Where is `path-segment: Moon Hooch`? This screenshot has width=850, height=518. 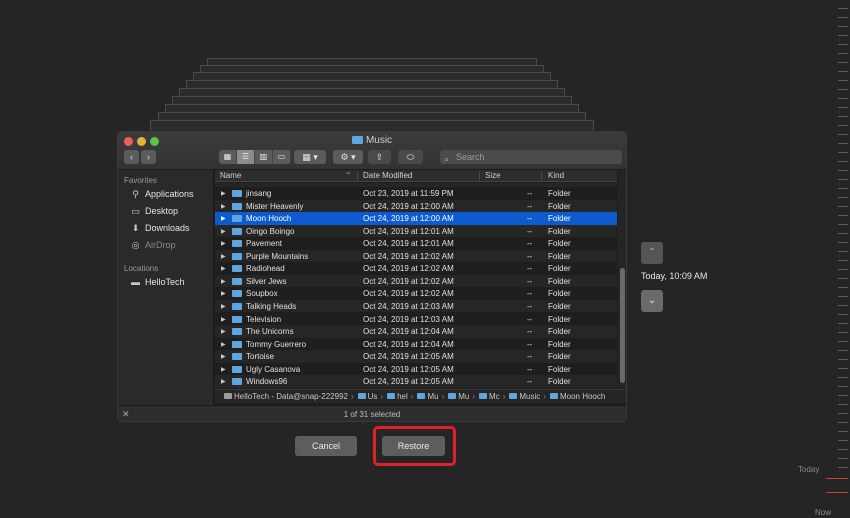 path-segment: Moon Hooch is located at coordinates (577, 396).